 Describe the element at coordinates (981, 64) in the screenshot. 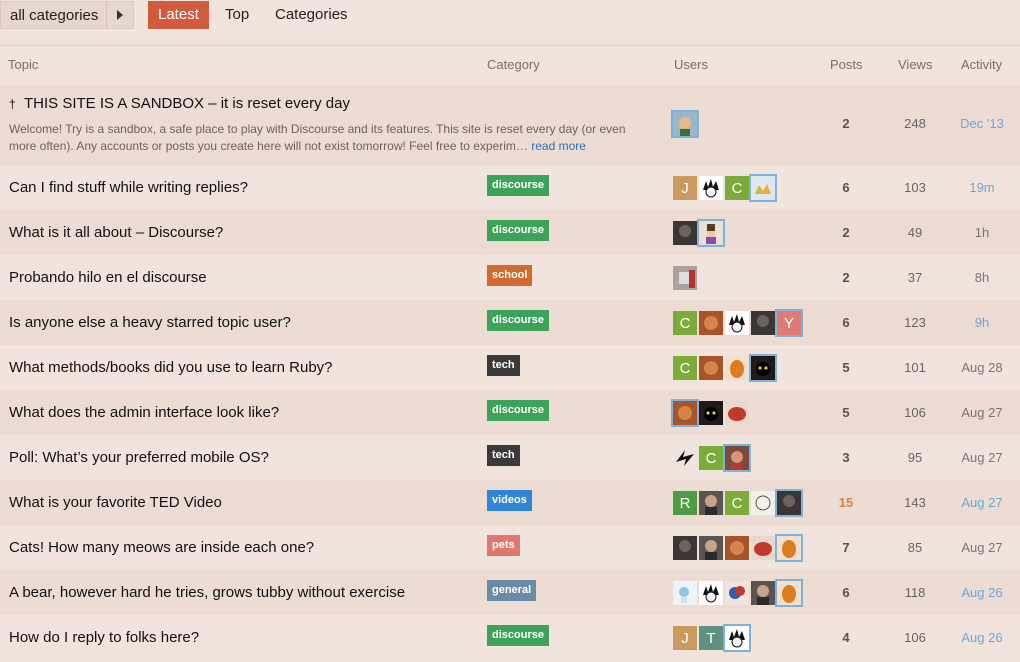

I see `column-header-activity: Activity` at that location.